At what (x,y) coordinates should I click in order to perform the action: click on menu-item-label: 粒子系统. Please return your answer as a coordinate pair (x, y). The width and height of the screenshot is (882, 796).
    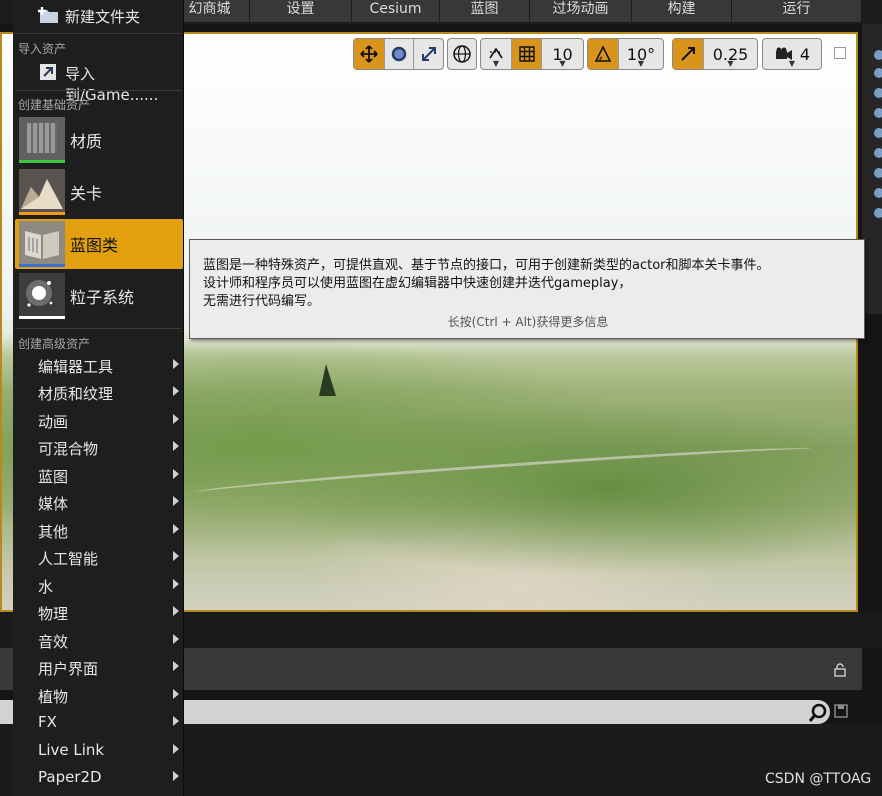
    Looking at the image, I should click on (102, 297).